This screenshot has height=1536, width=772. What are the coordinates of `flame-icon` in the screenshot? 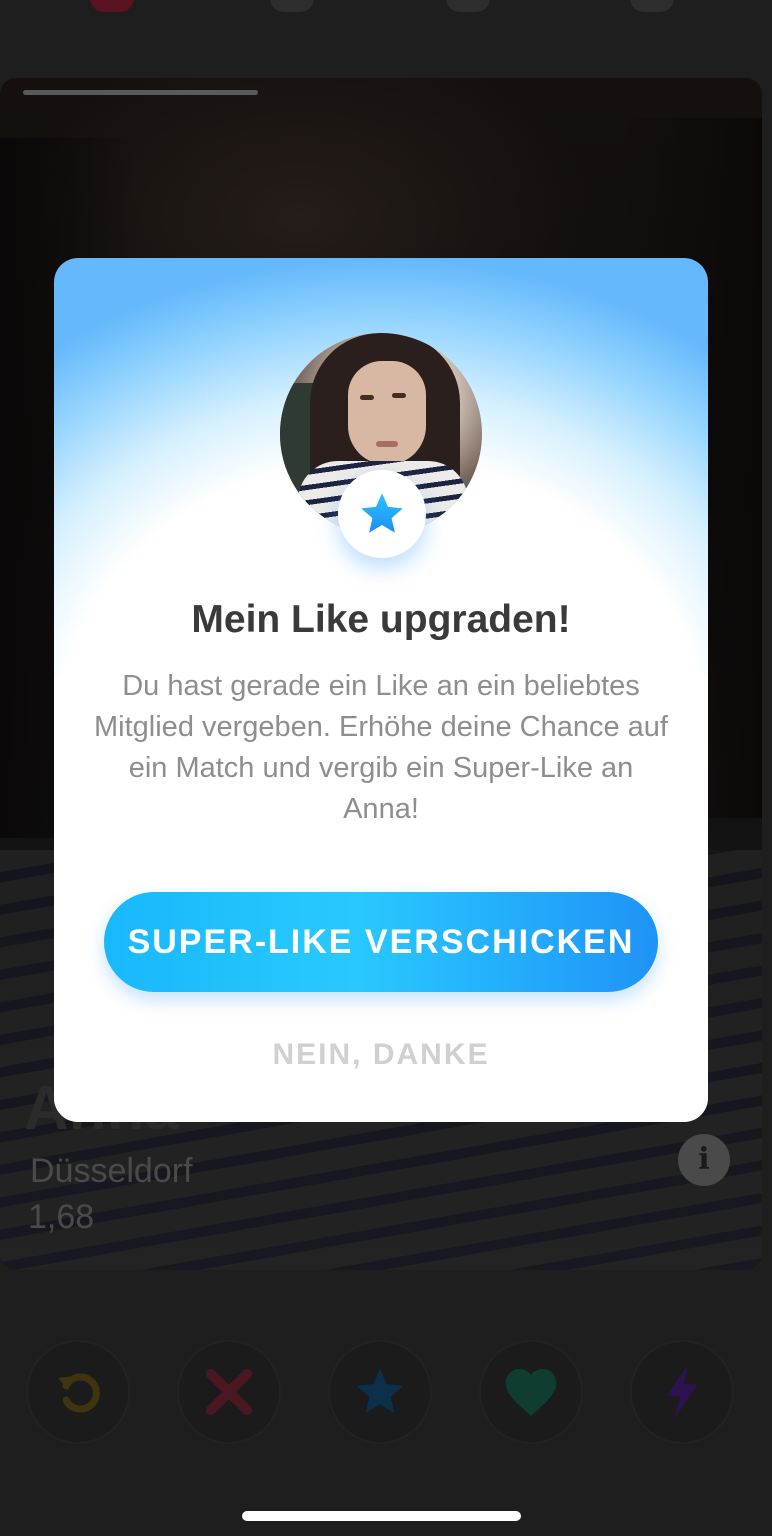 It's located at (112, 6).